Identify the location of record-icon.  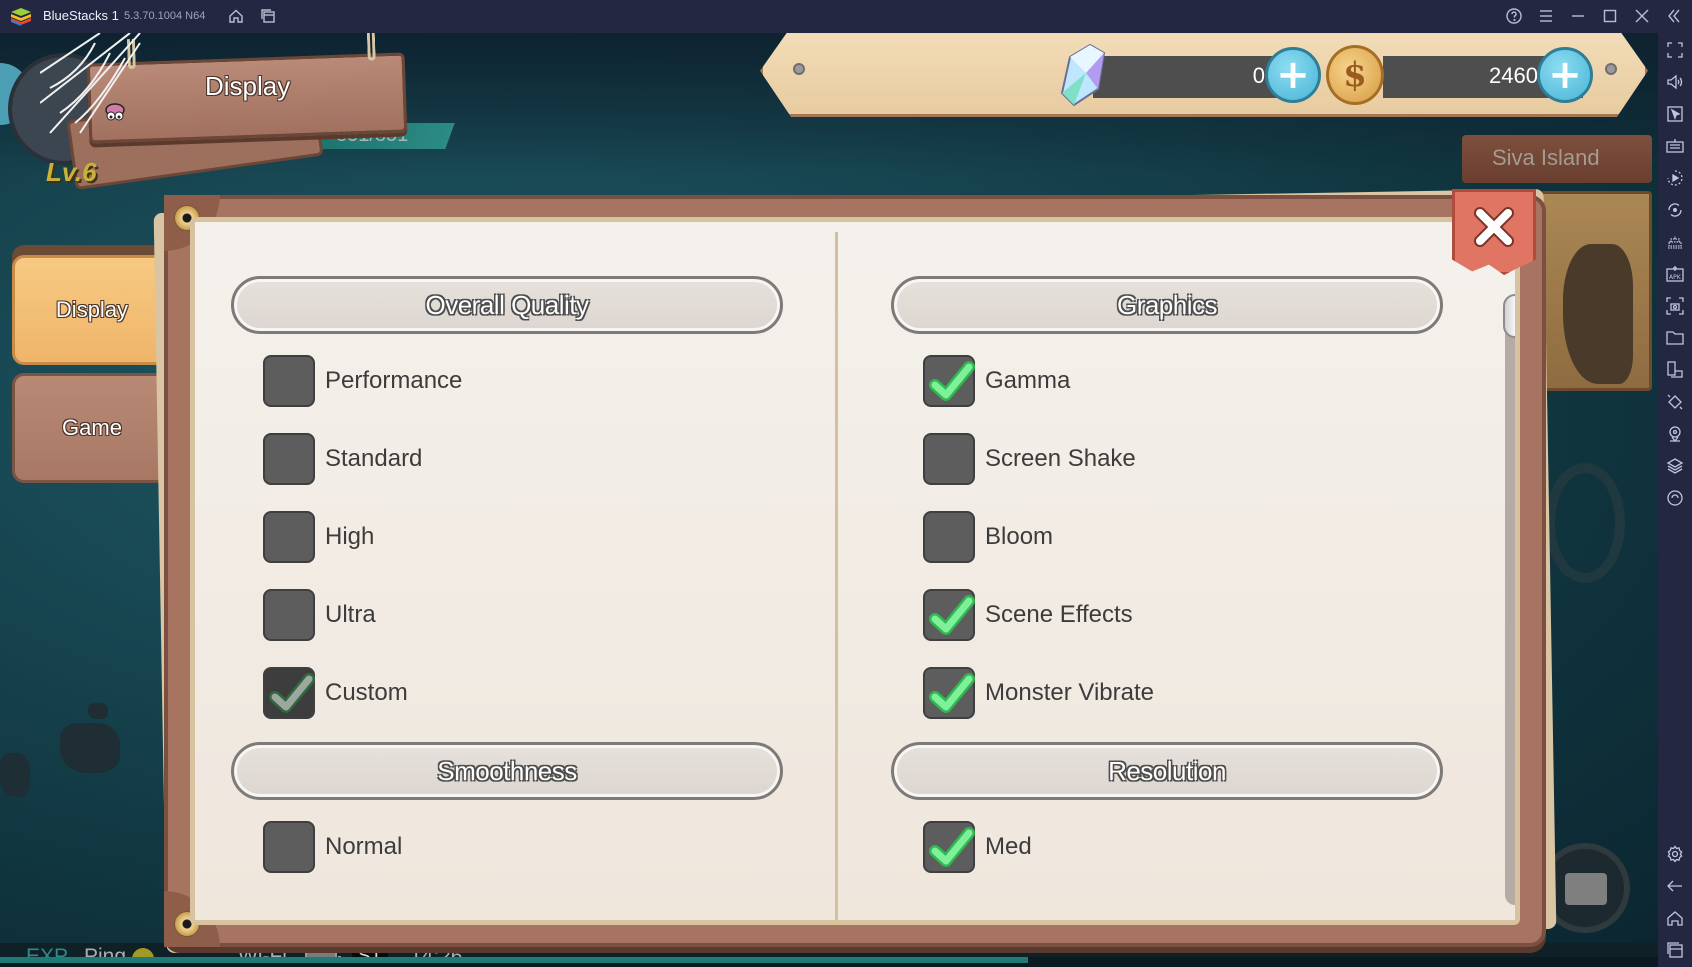
(1675, 178).